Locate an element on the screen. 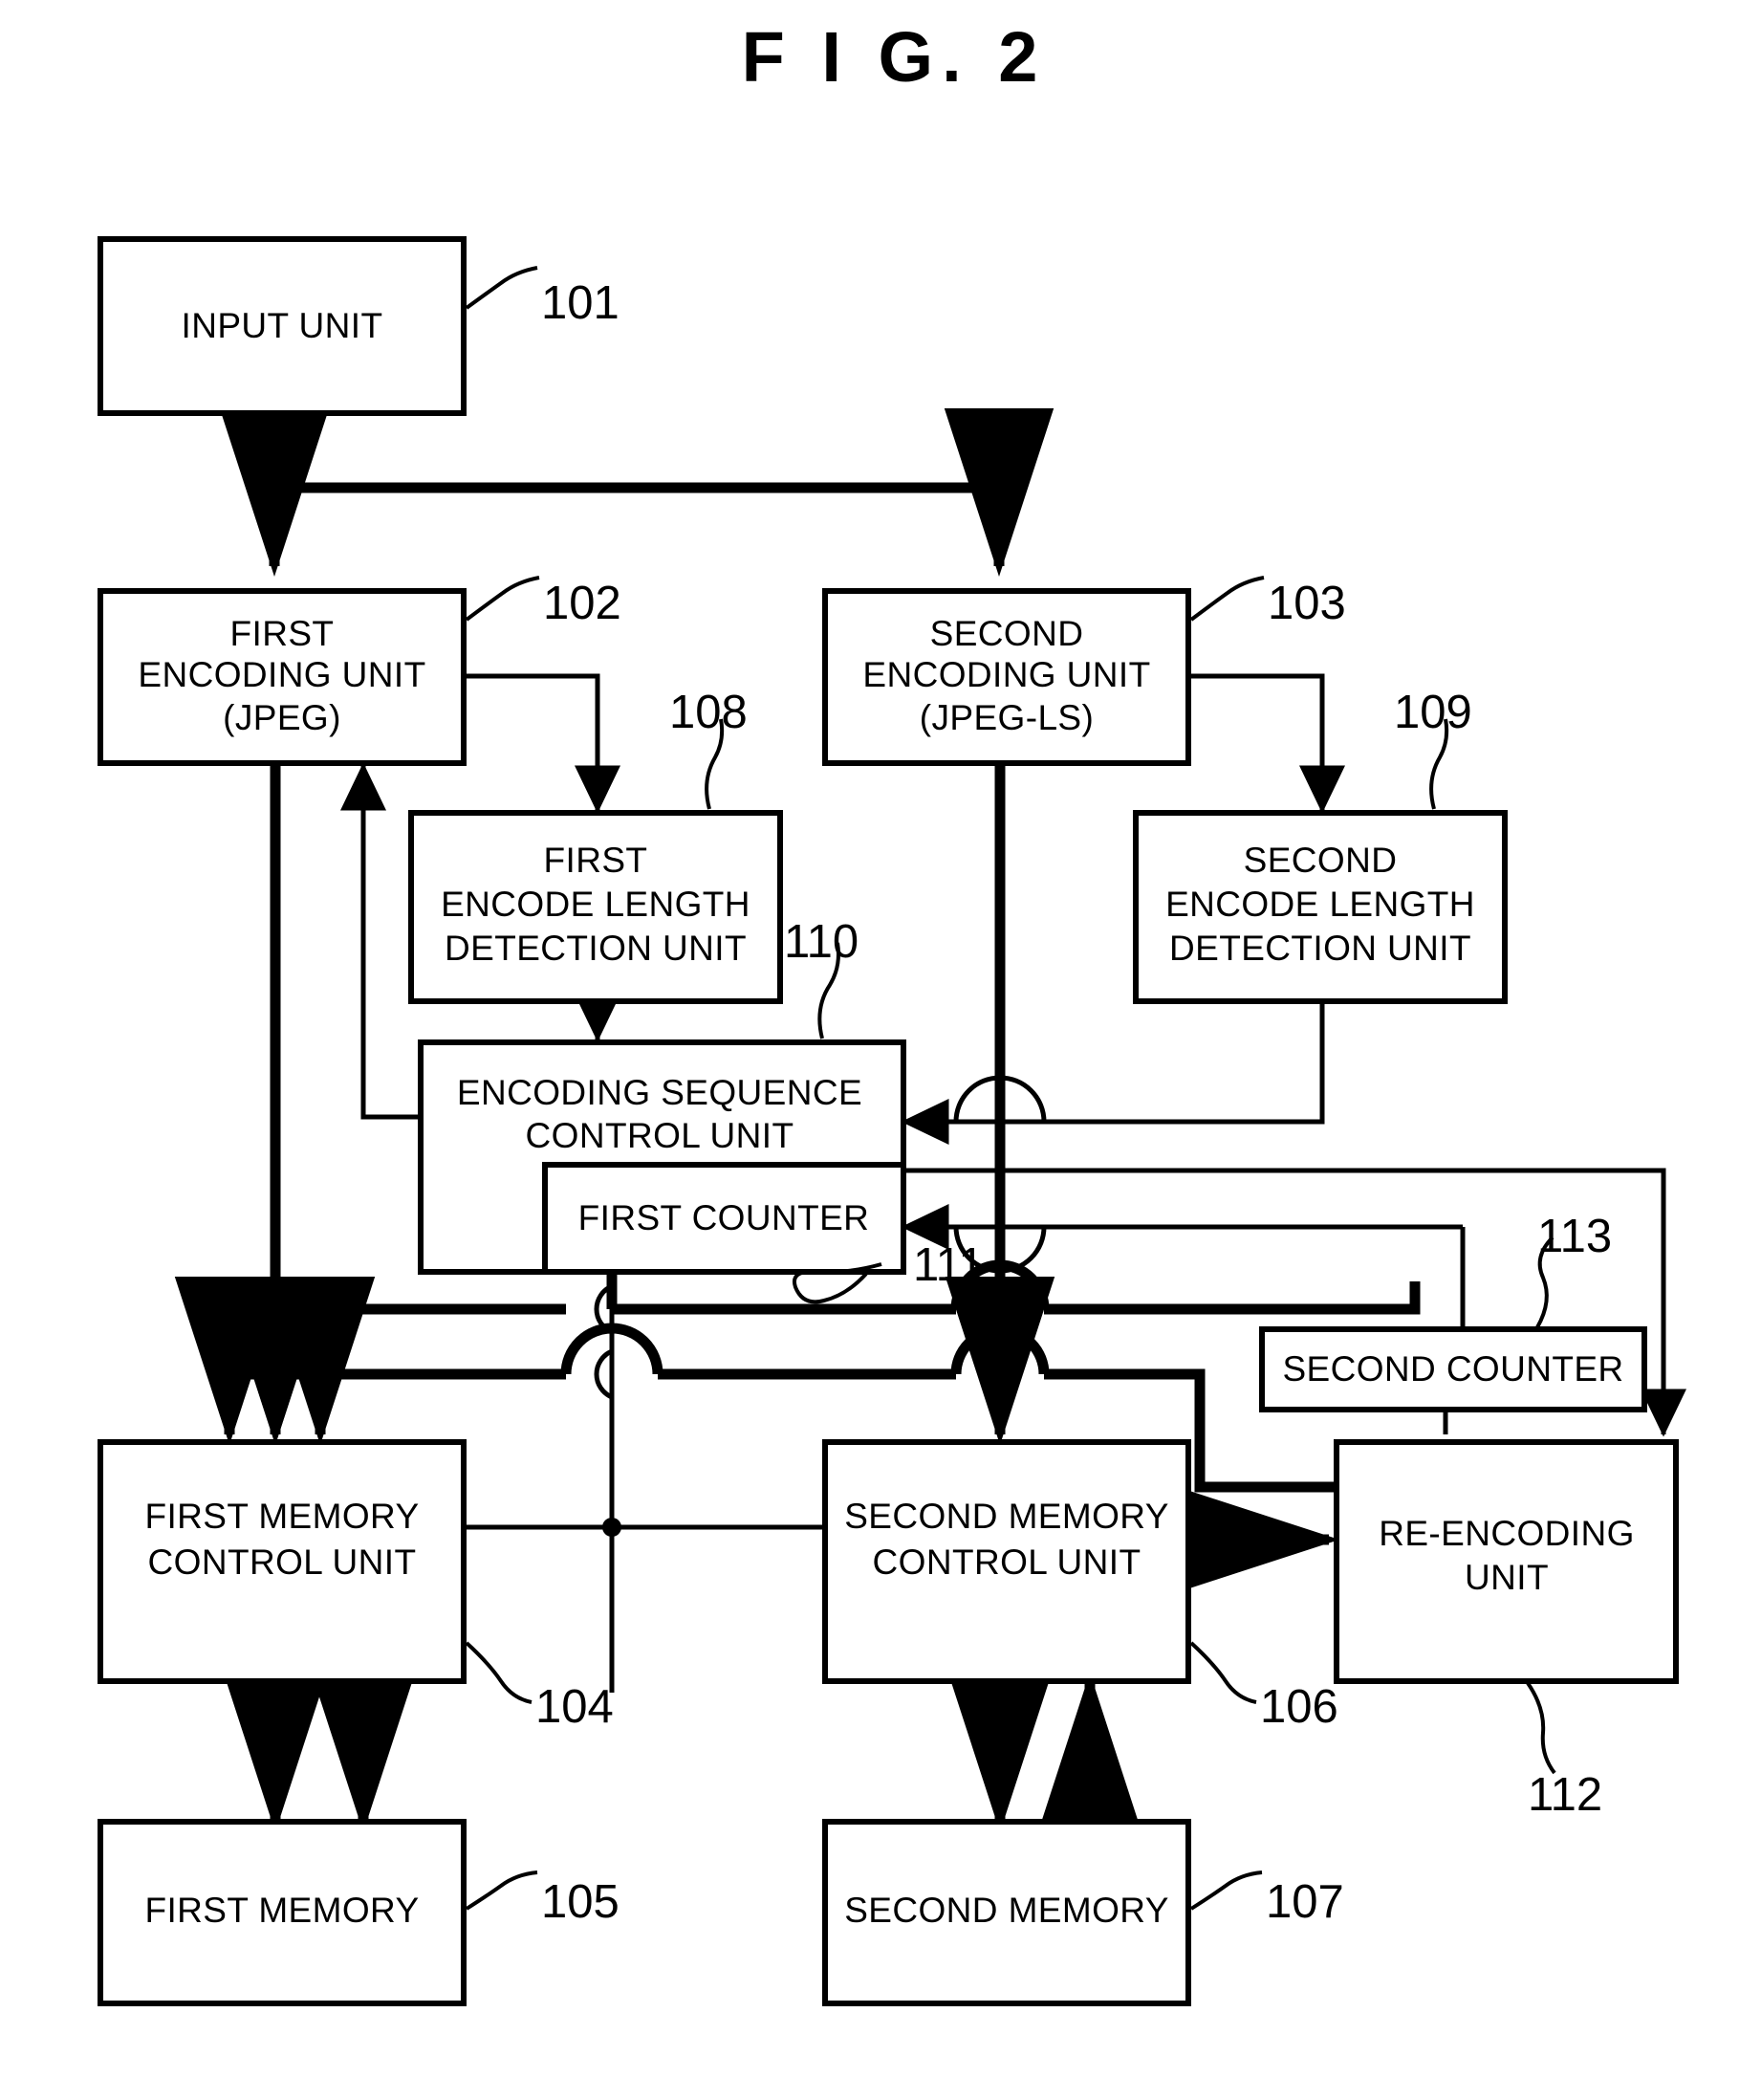  ref-113: 113 is located at coordinates (1573, 1270).